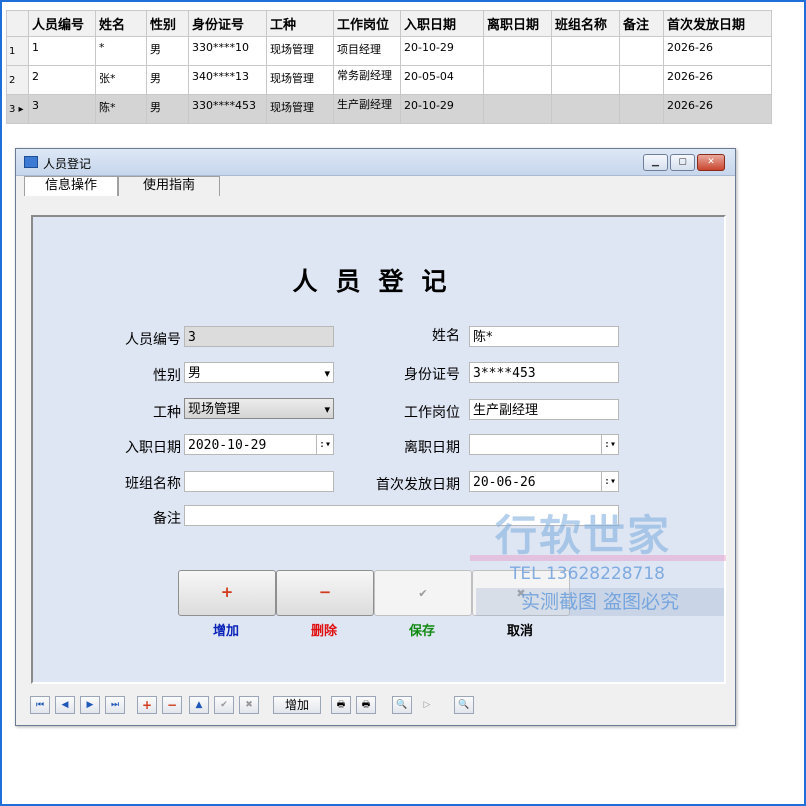 The width and height of the screenshot is (806, 806). I want to click on edit-up-icon: ▲, so click(199, 705).